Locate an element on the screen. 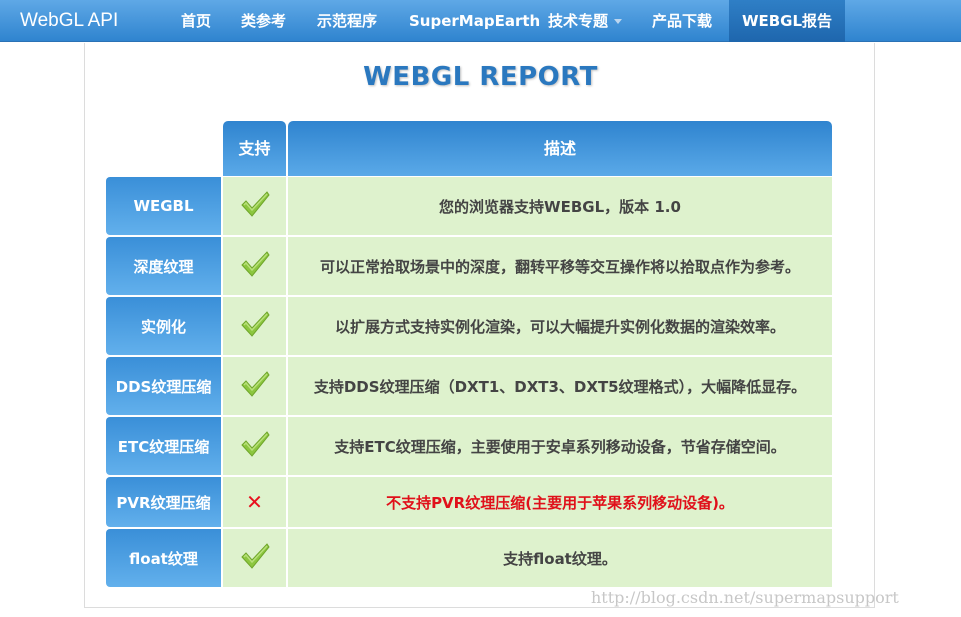 Image resolution: width=961 pixels, height=617 pixels. nav-item-tech-topics: 技术专题 is located at coordinates (585, 21).